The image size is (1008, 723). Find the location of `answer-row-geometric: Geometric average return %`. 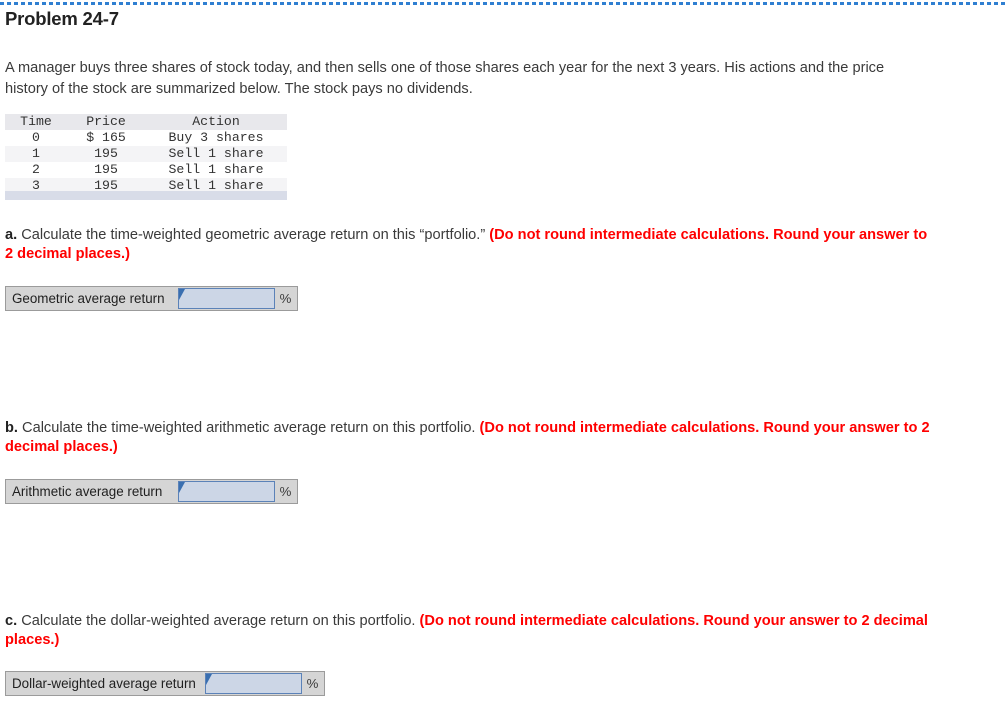

answer-row-geometric: Geometric average return % is located at coordinates (151, 298).